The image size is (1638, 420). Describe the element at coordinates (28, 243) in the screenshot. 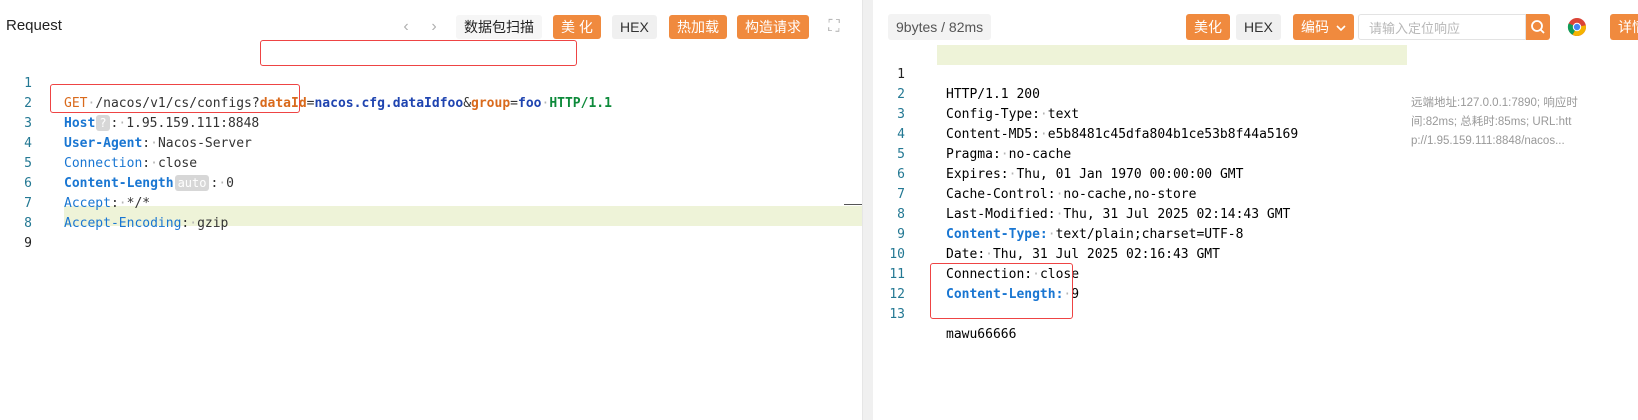

I see `line-number: 9` at that location.